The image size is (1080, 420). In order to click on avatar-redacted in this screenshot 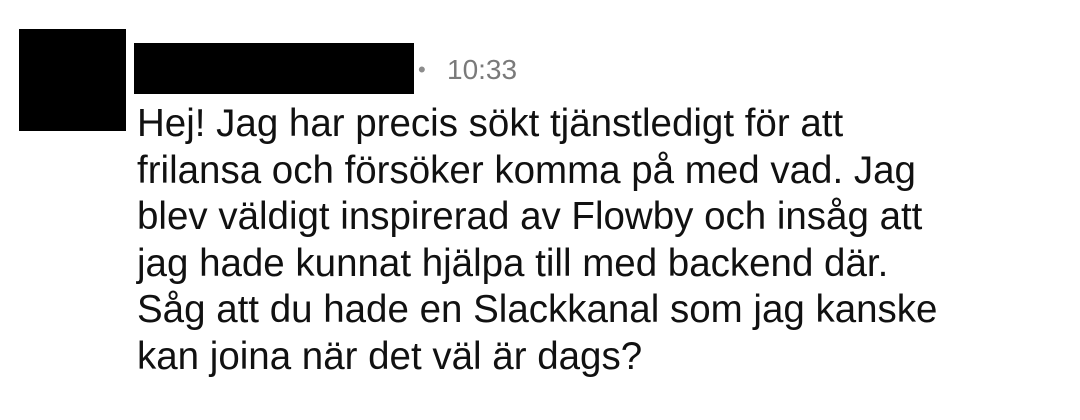, I will do `click(72, 80)`.